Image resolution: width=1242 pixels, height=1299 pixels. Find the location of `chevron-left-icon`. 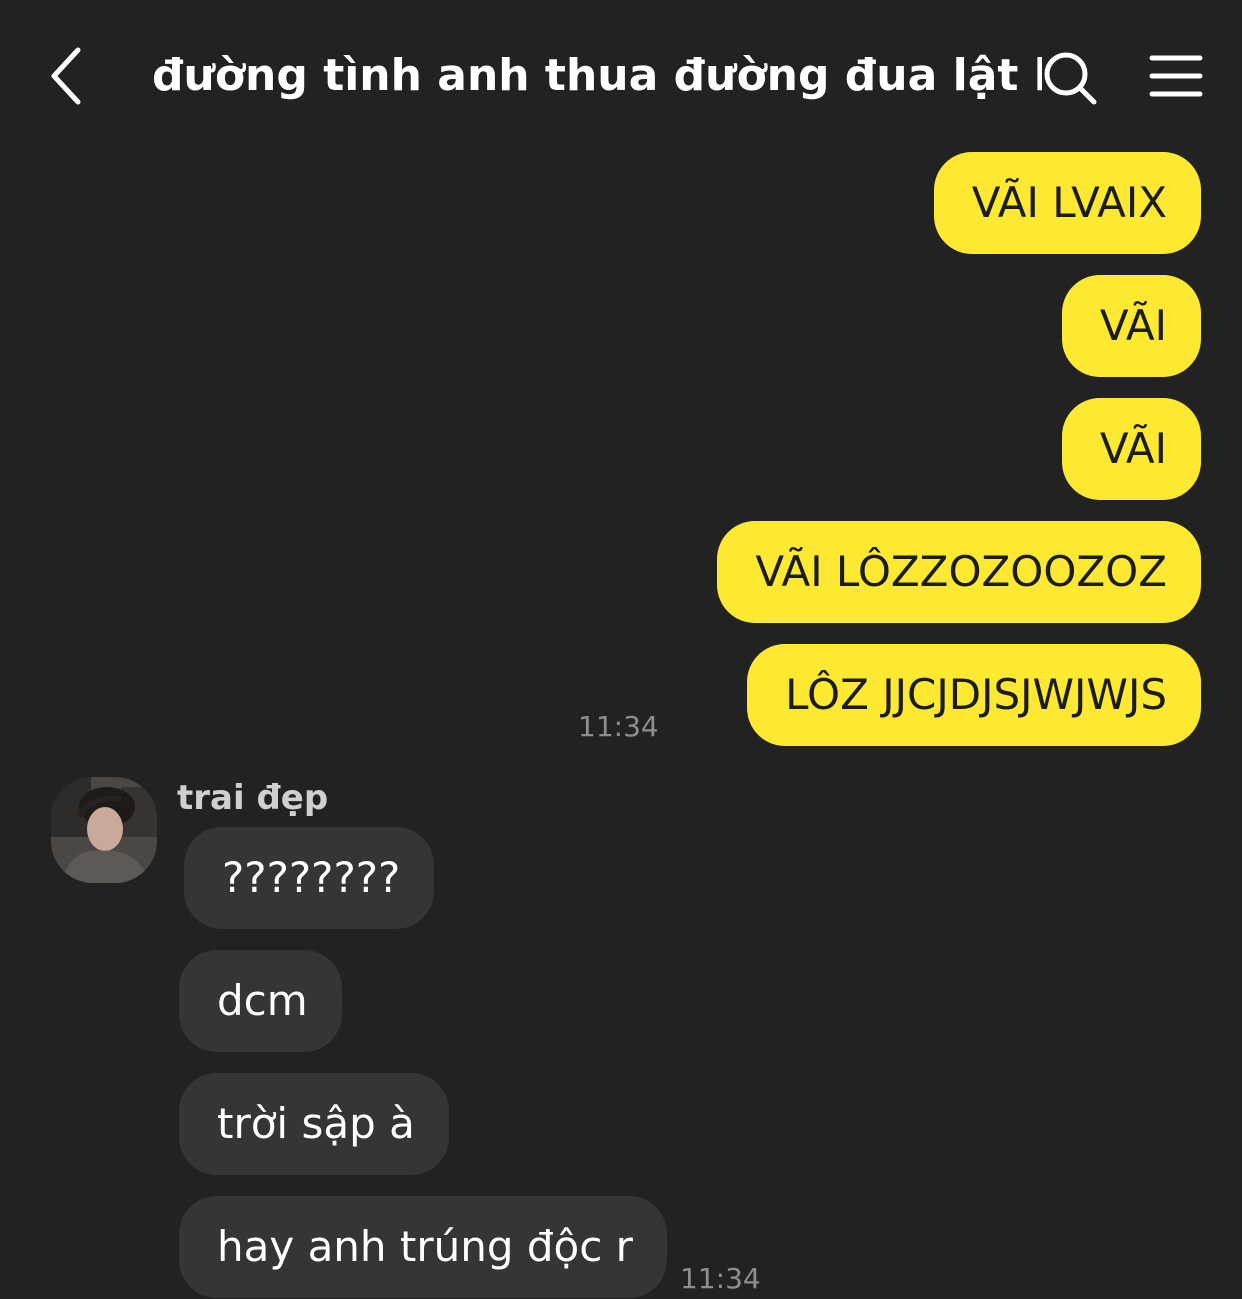

chevron-left-icon is located at coordinates (66, 76).